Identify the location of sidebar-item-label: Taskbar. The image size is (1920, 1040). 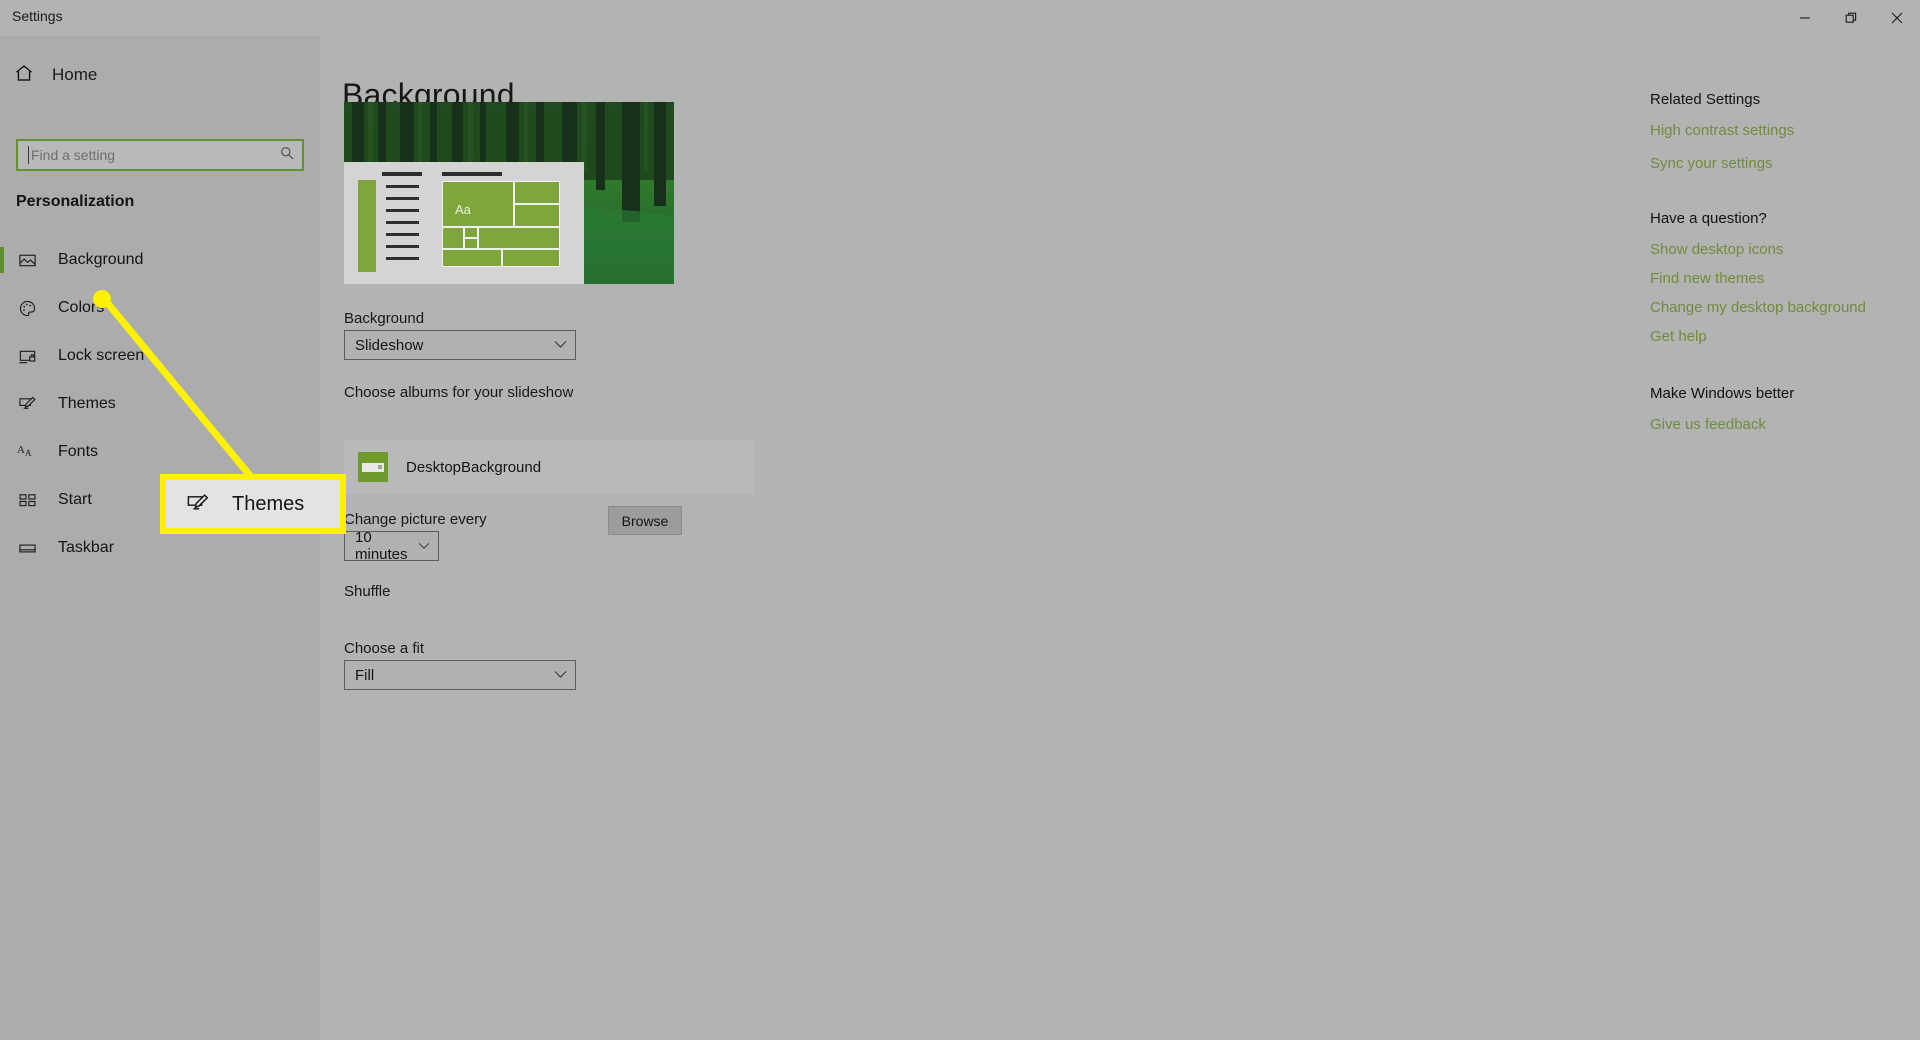
(86, 547).